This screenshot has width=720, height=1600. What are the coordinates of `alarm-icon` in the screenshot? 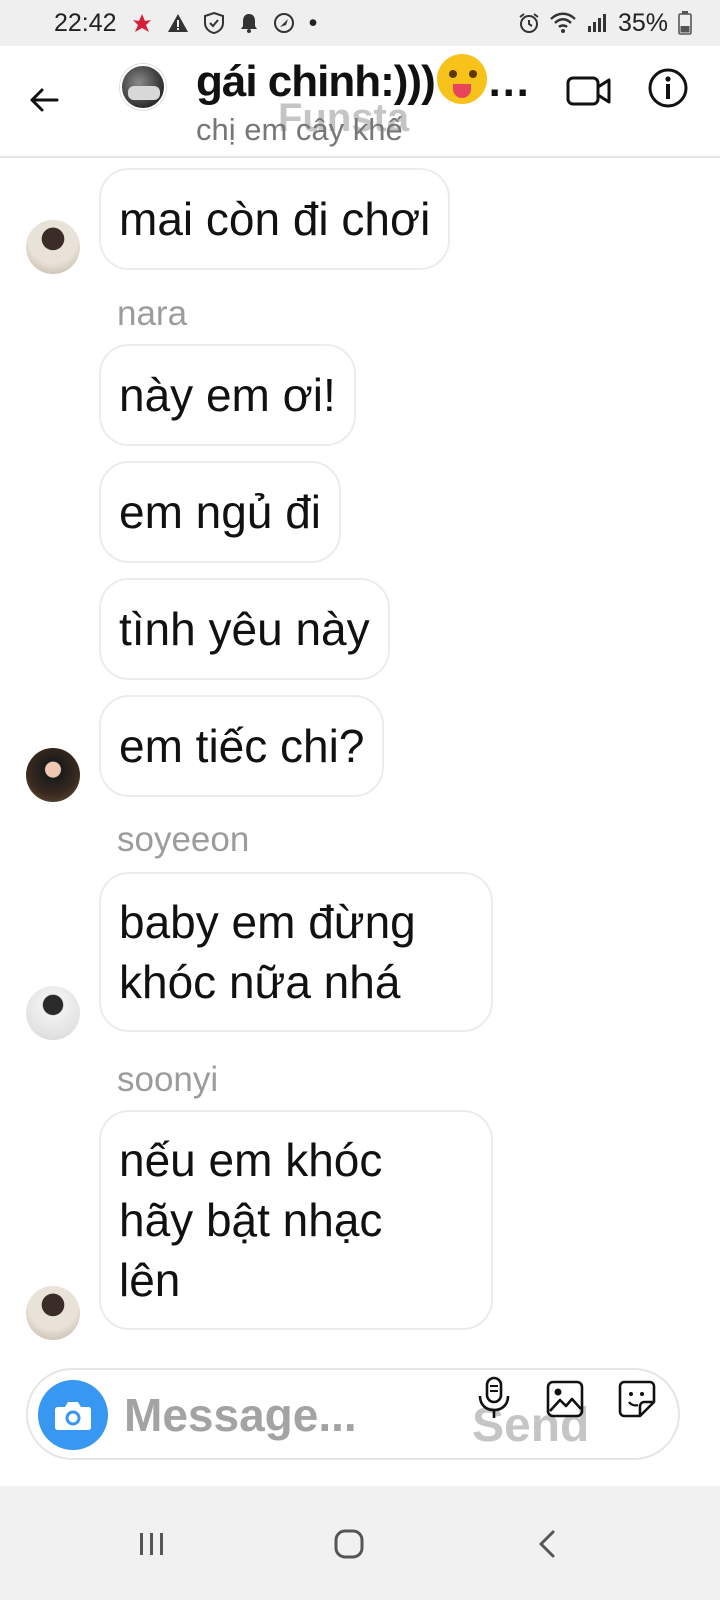 It's located at (529, 23).